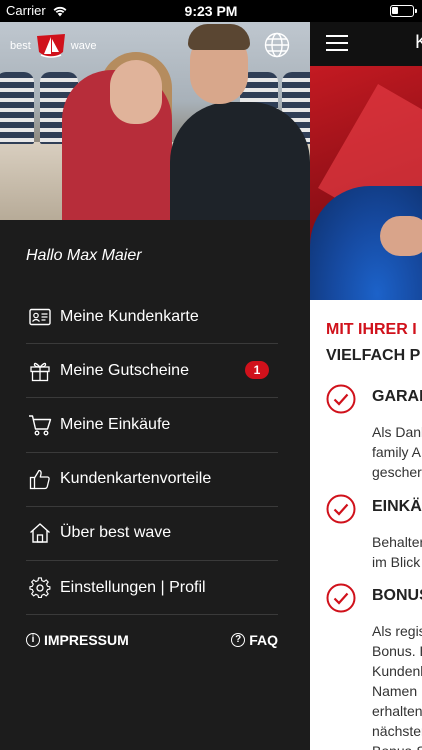  Describe the element at coordinates (263, 640) in the screenshot. I see `faq-label: FAQ` at that location.